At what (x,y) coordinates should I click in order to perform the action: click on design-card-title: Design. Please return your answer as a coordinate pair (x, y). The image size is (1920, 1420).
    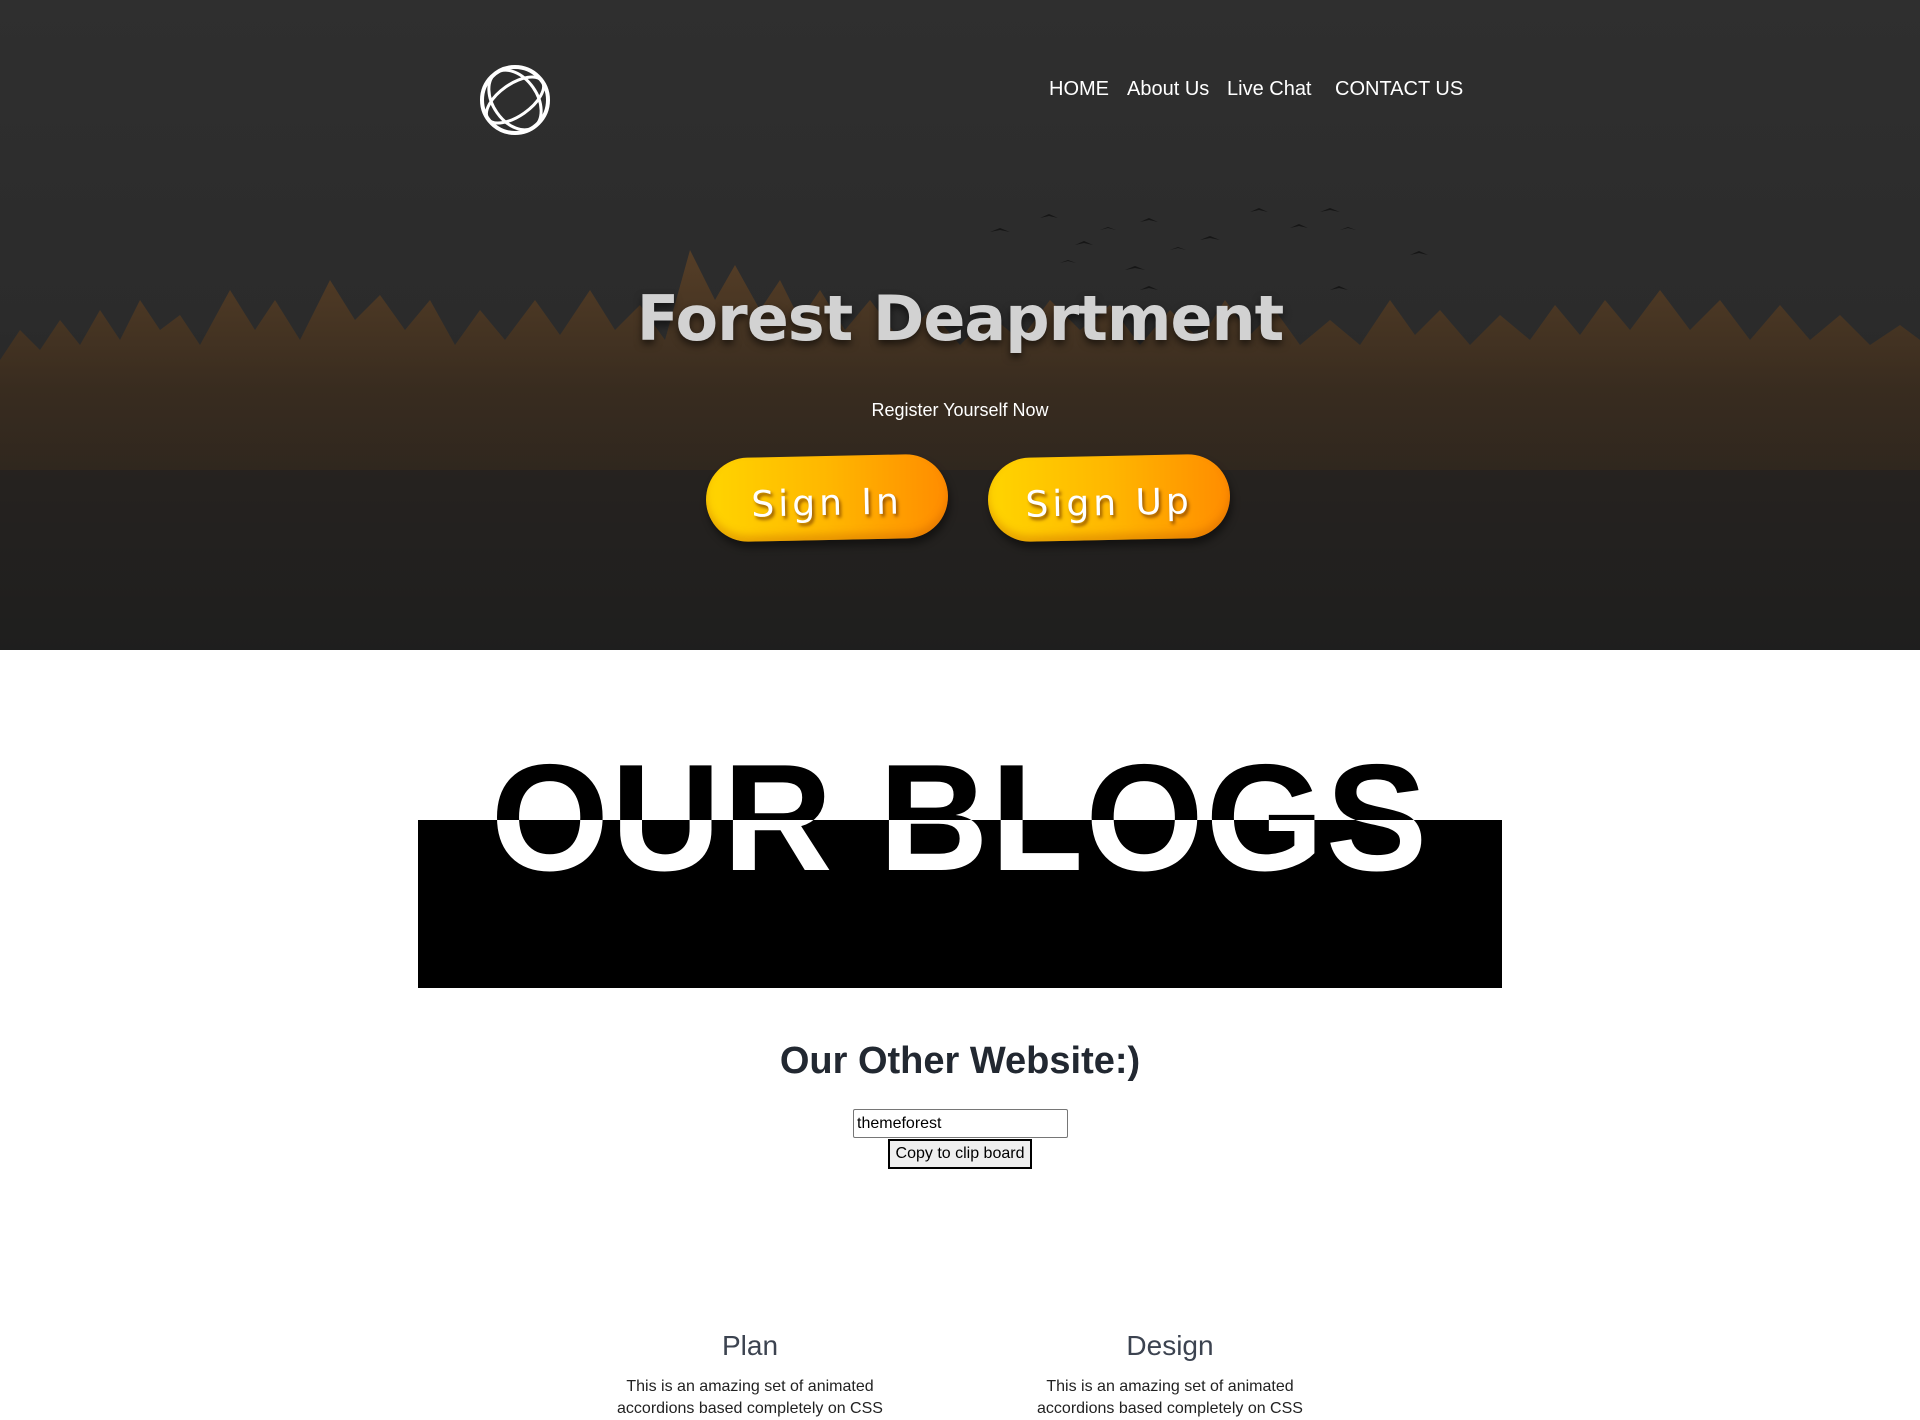
    Looking at the image, I should click on (1170, 1345).